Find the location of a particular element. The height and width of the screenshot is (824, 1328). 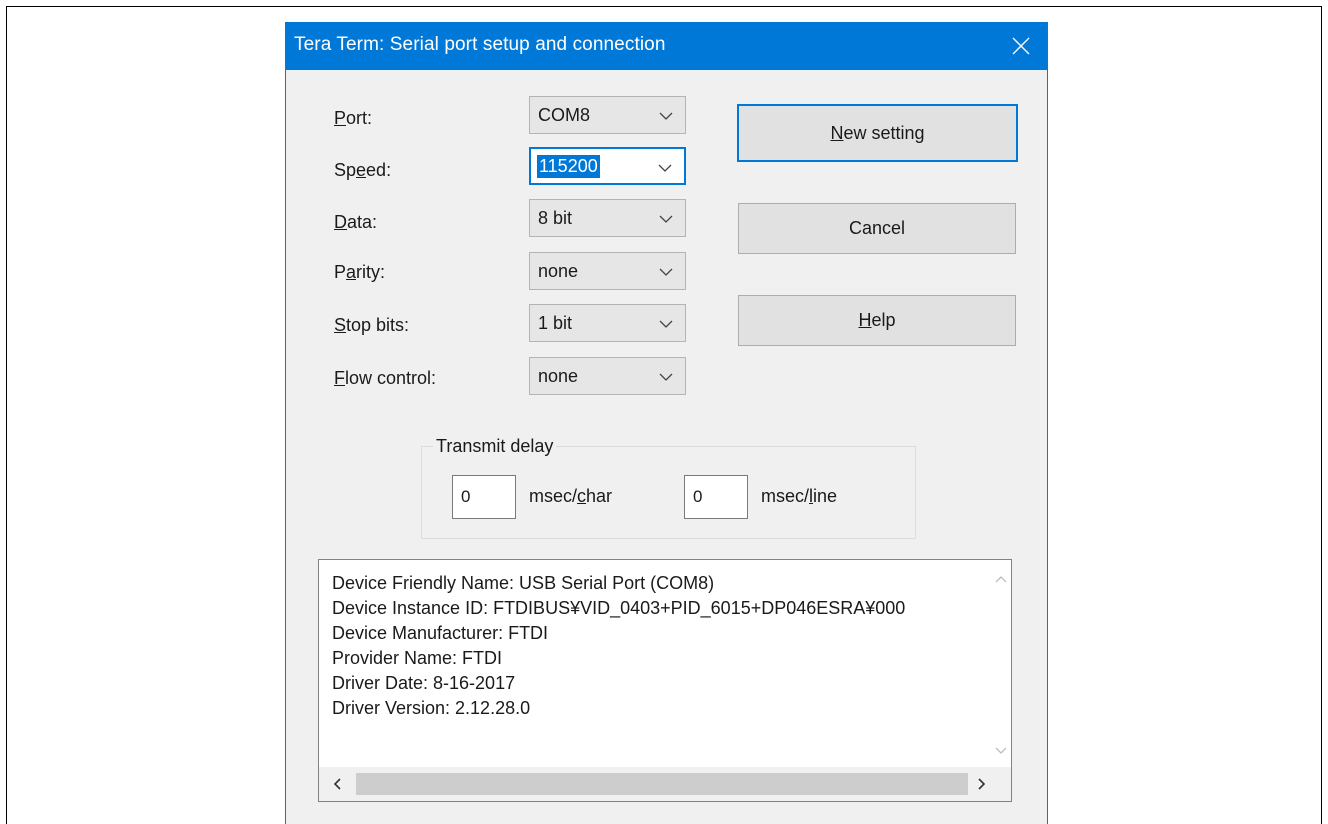

scroll-down-icon is located at coordinates (1001, 751).